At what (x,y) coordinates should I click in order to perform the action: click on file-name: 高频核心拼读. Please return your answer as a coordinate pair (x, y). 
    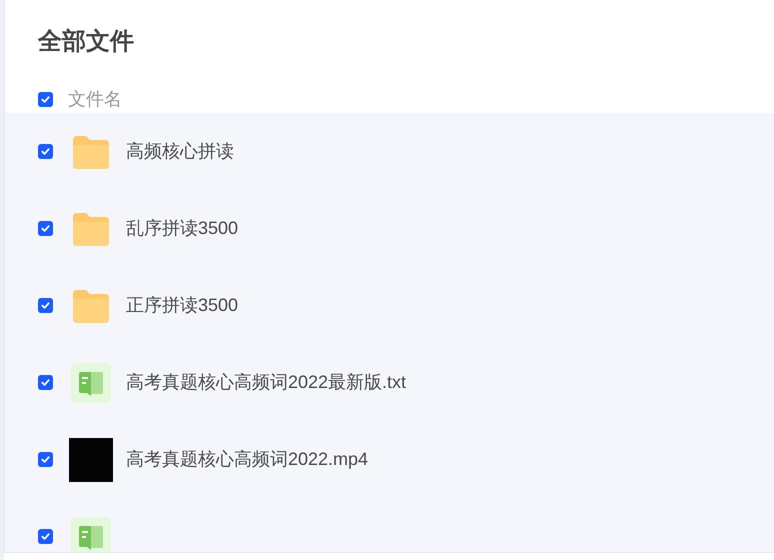
    Looking at the image, I should click on (180, 151).